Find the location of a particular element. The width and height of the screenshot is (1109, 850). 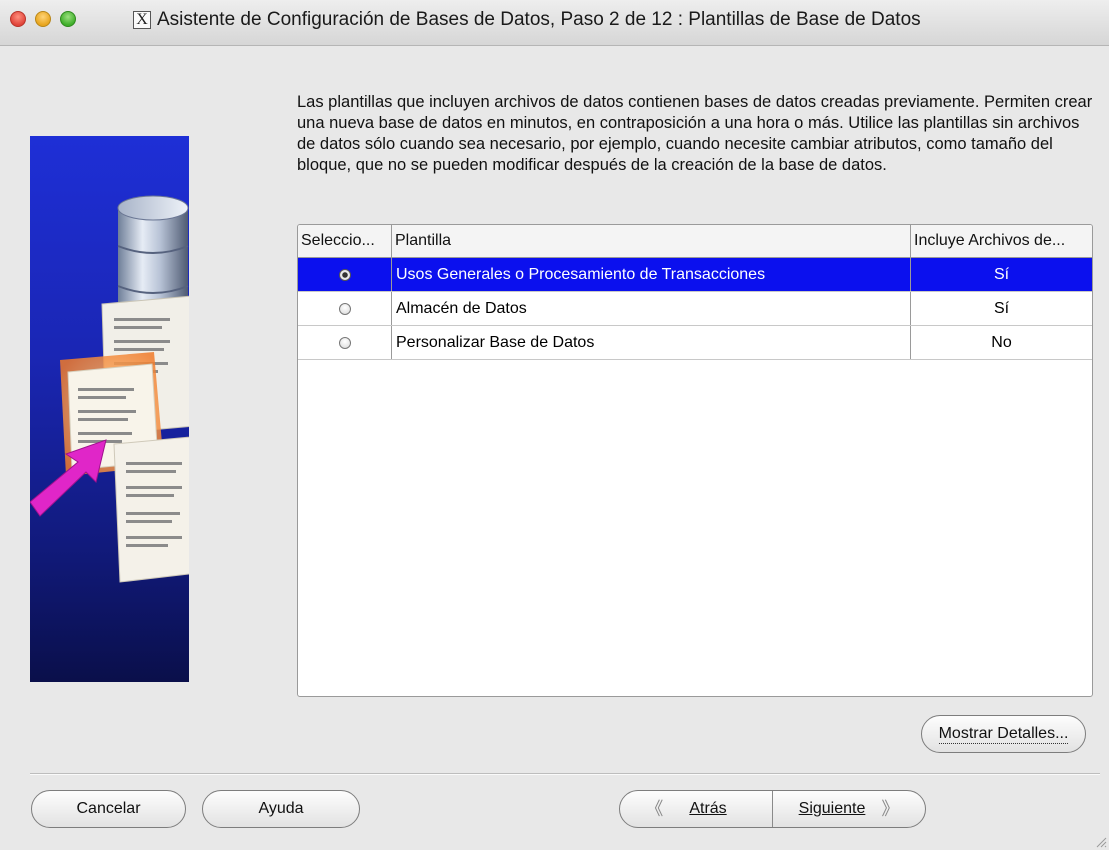

table-row: Almacén de Datos Sí is located at coordinates (695, 309).